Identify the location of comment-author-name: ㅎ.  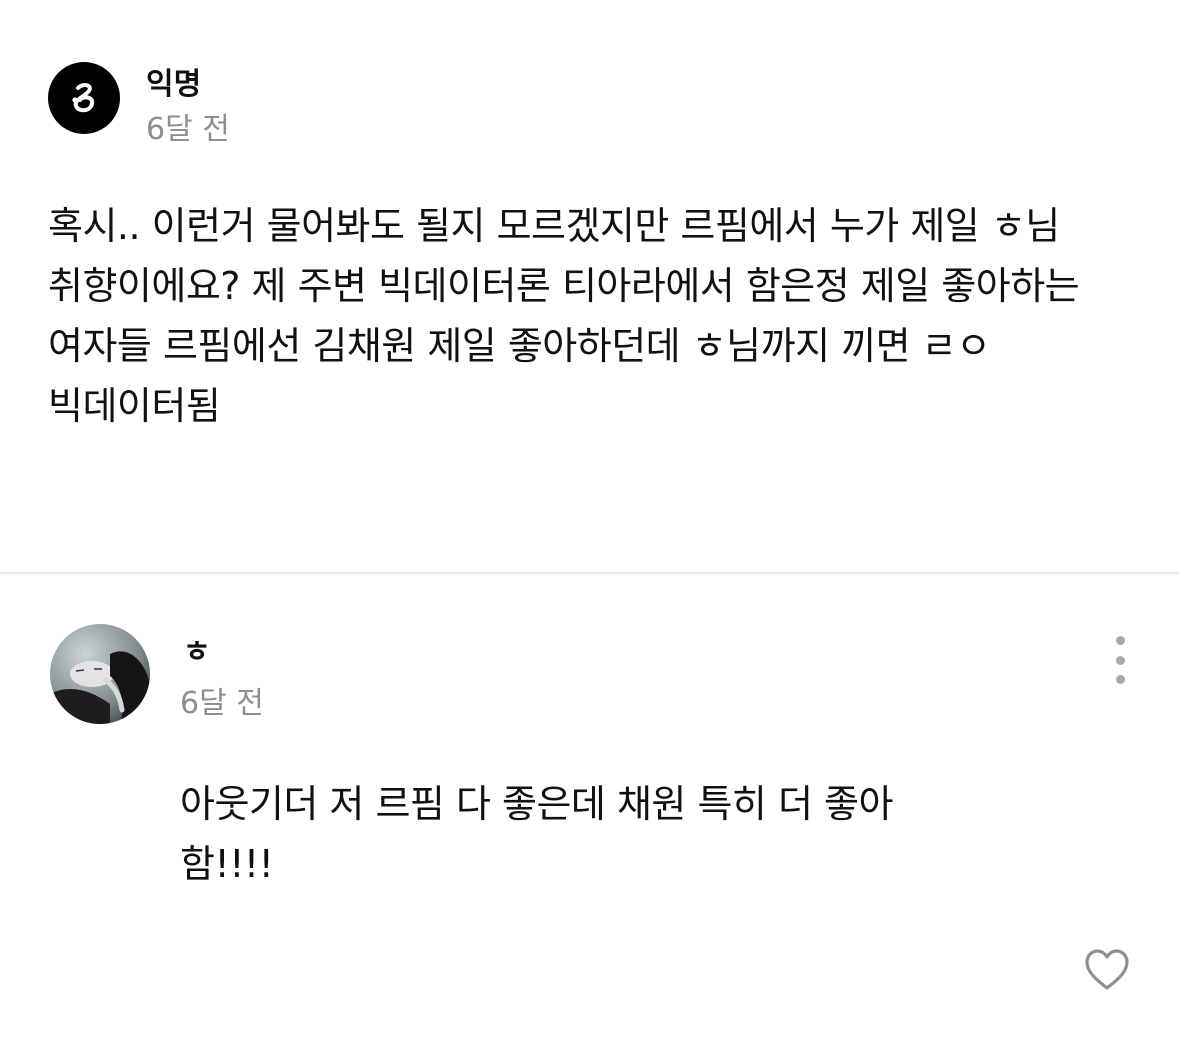
(197, 653).